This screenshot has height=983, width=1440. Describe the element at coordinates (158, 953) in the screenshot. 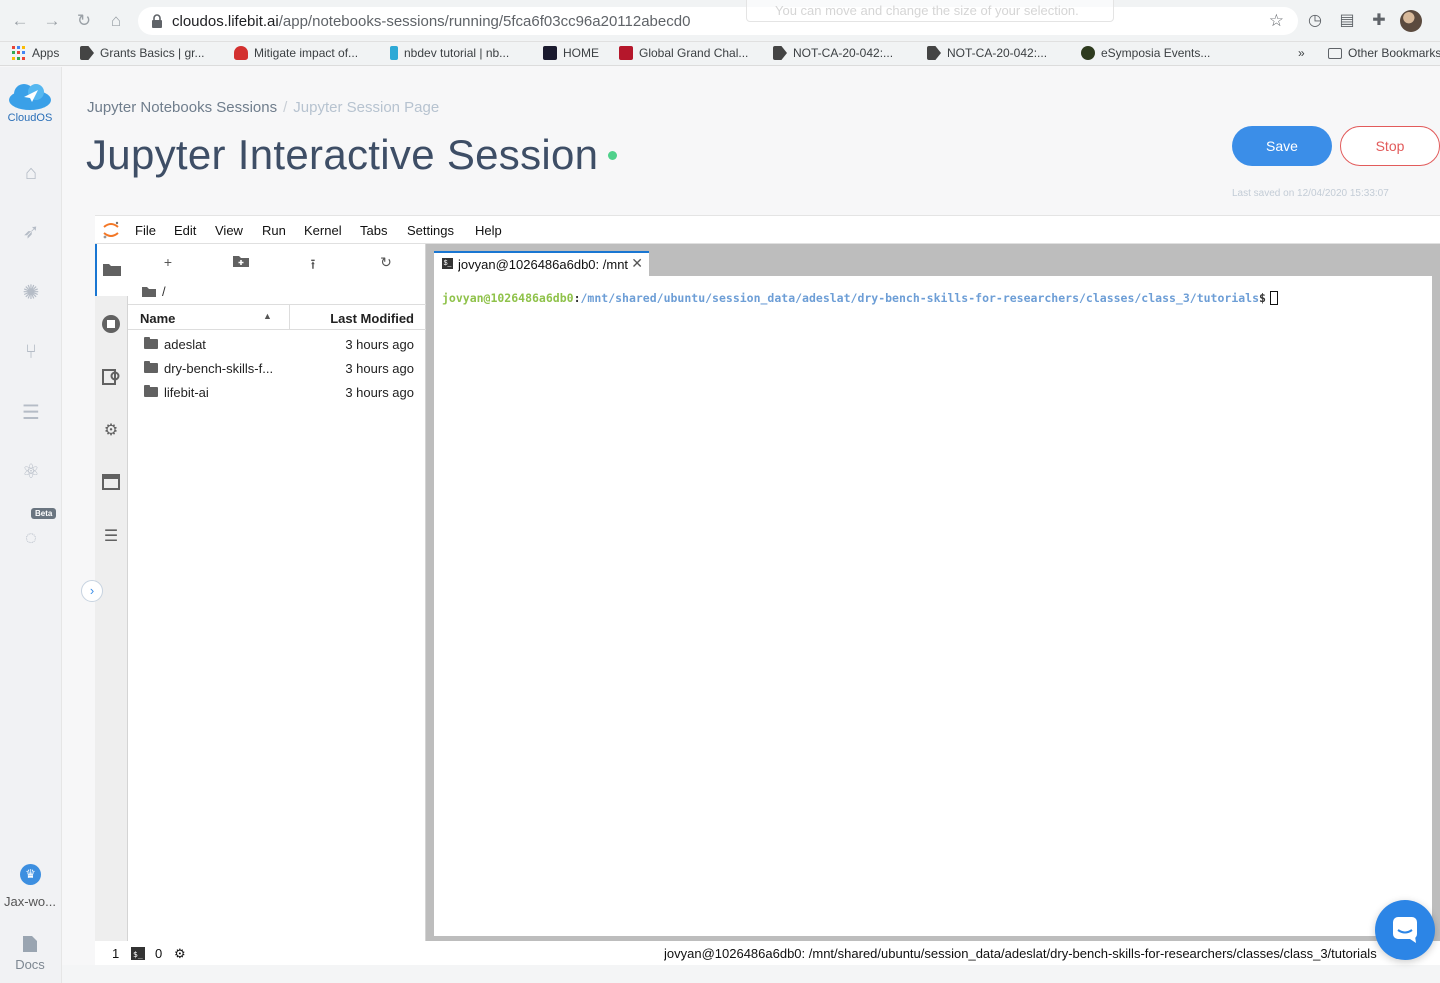

I see `kernel-count: 0` at that location.